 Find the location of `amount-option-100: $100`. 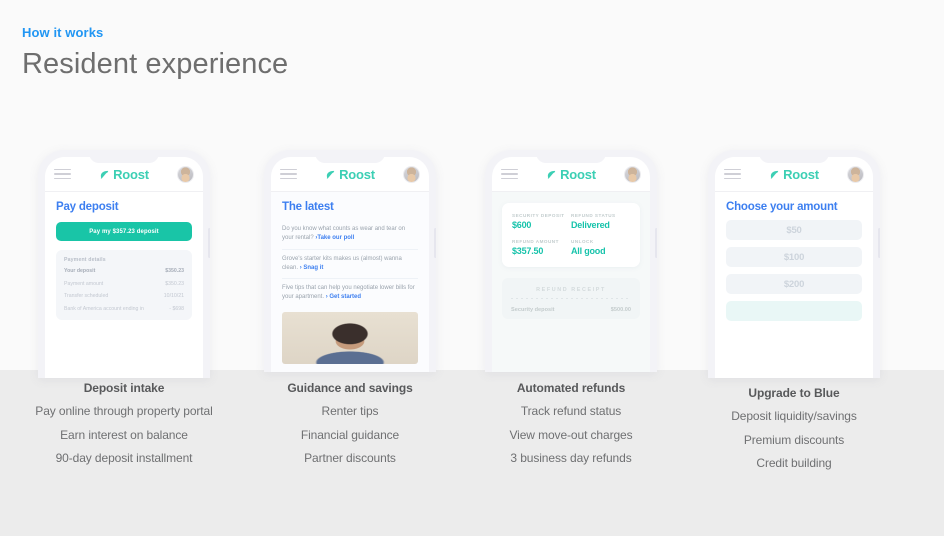

amount-option-100: $100 is located at coordinates (794, 257).